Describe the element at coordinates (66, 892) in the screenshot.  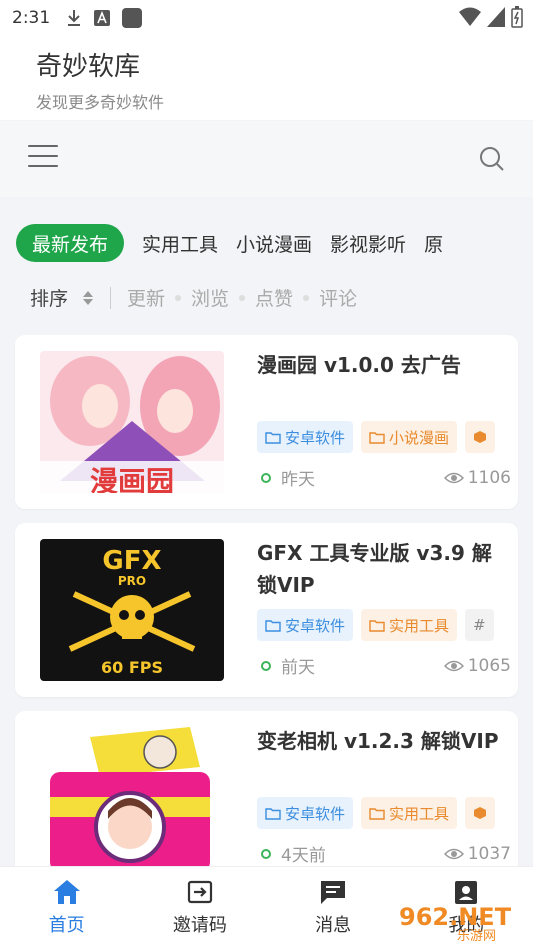
I see `home-icon` at that location.